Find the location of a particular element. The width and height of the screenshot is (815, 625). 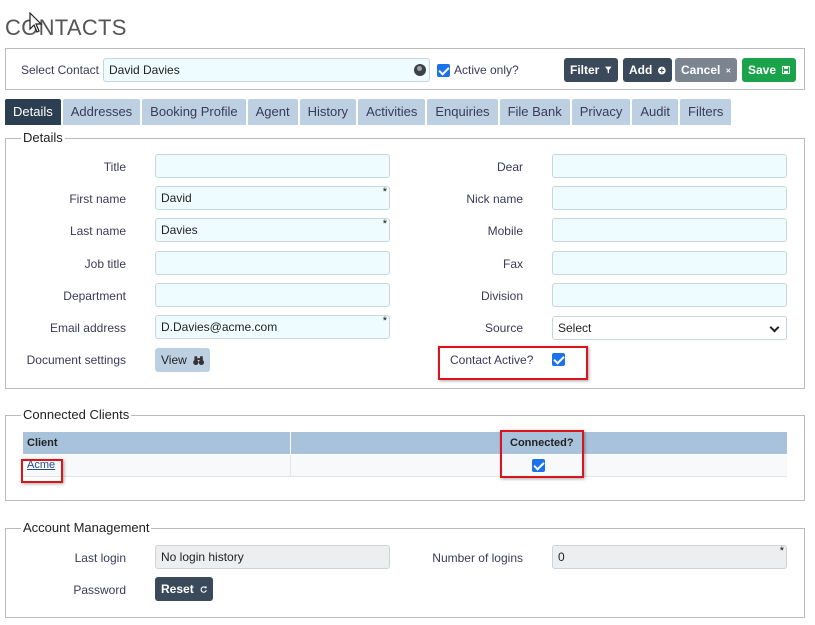

cancel-button: Cancel is located at coordinates (706, 70).